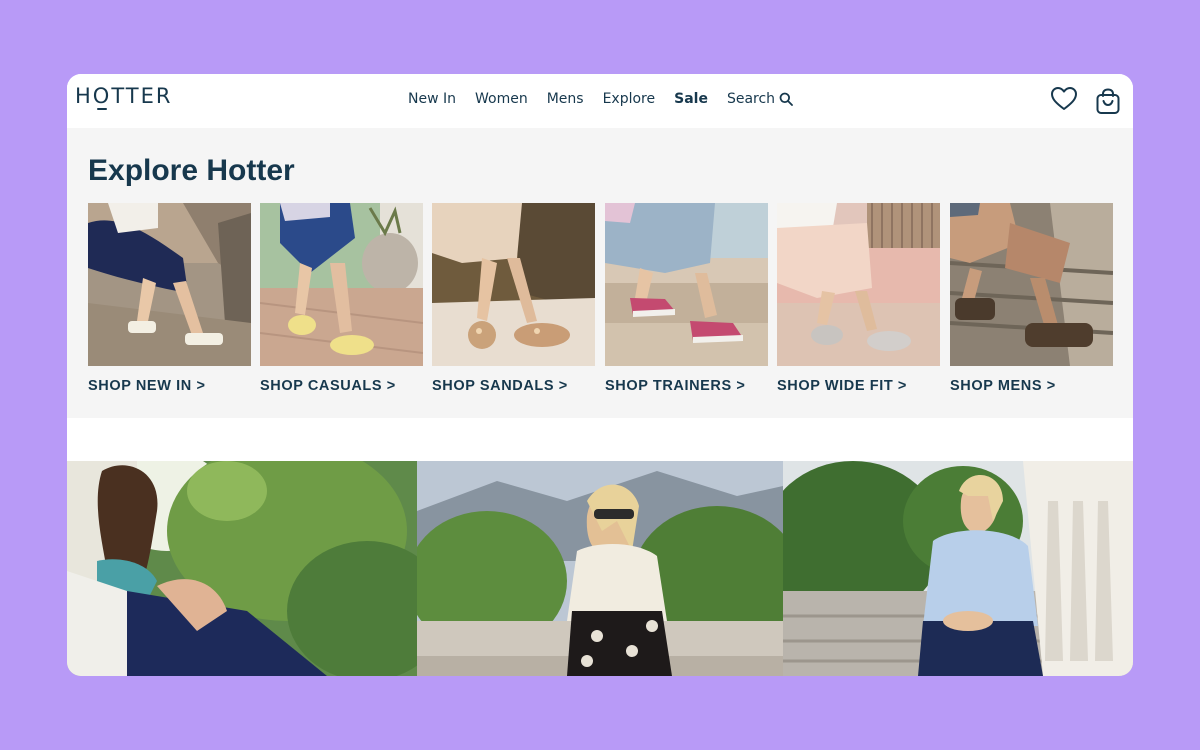 This screenshot has width=1200, height=750. I want to click on nav-mens: Mens, so click(565, 99).